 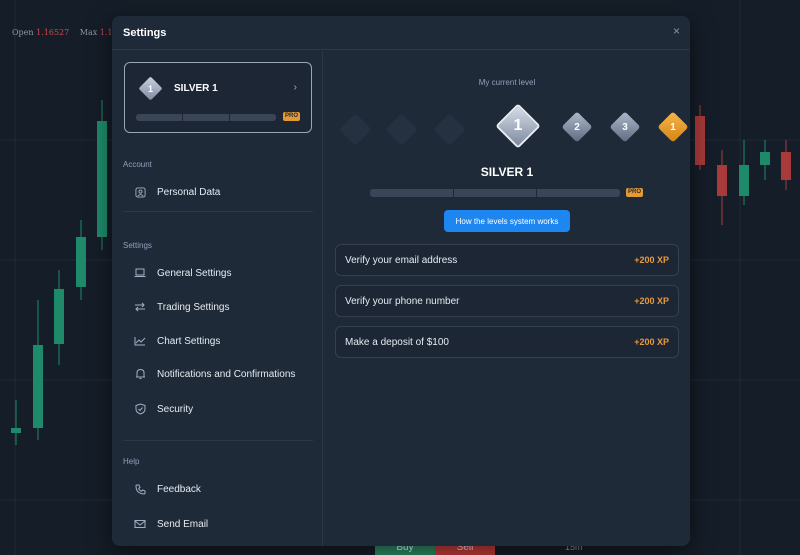 I want to click on sidebar-item-label: Chart Settings, so click(x=189, y=341).